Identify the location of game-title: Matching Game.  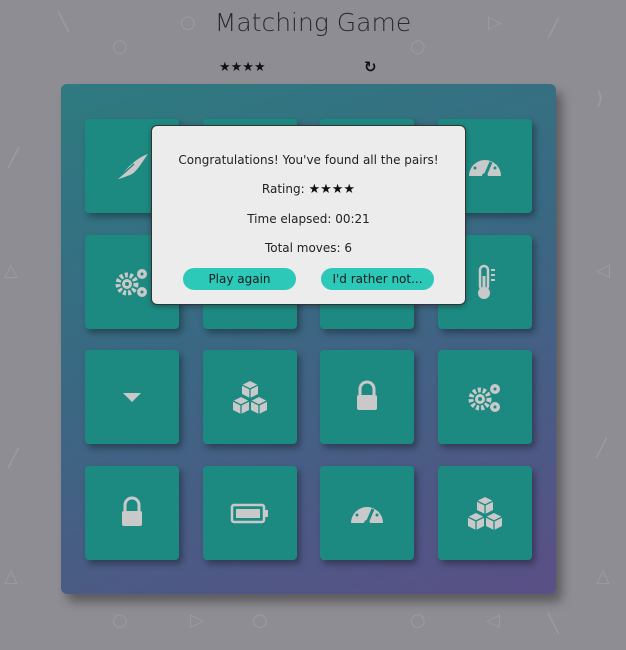
(313, 22).